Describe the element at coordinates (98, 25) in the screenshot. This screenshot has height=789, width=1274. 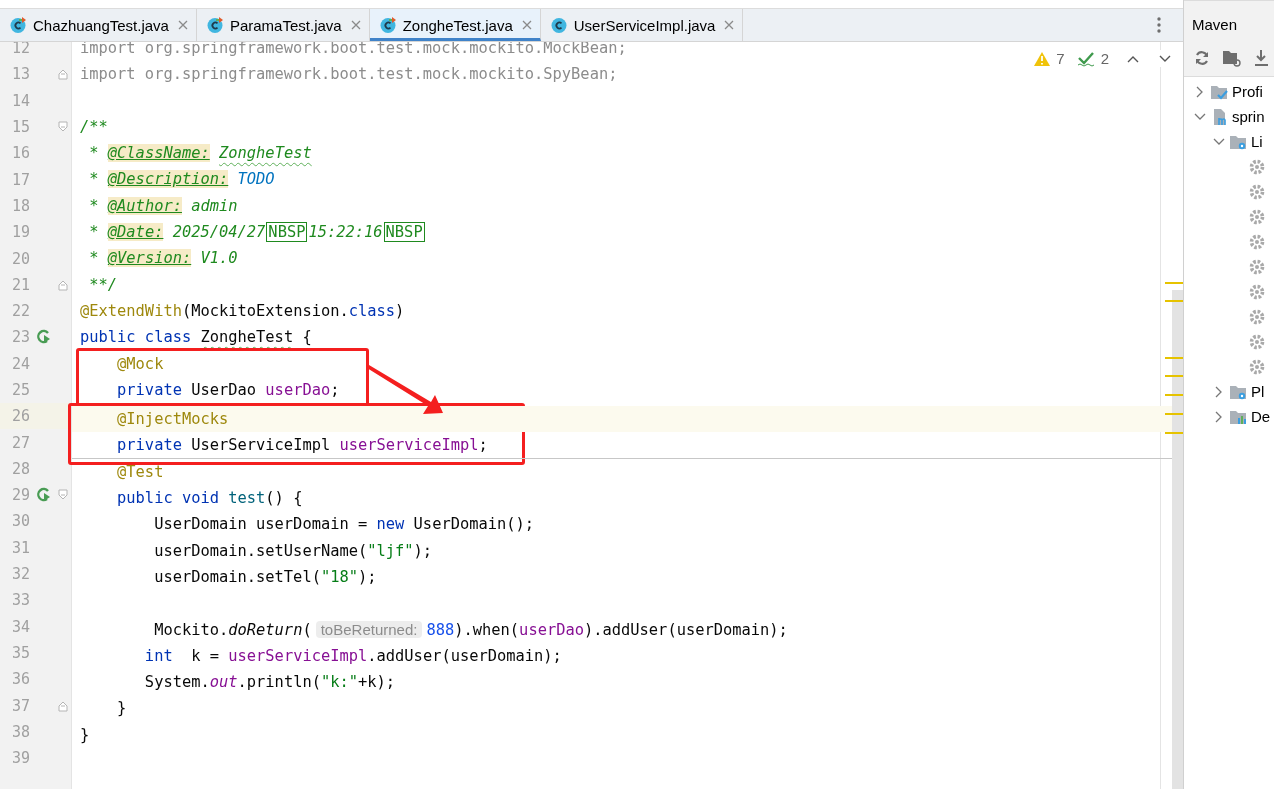
I see `editor-tab: ChazhuangTest.java` at that location.